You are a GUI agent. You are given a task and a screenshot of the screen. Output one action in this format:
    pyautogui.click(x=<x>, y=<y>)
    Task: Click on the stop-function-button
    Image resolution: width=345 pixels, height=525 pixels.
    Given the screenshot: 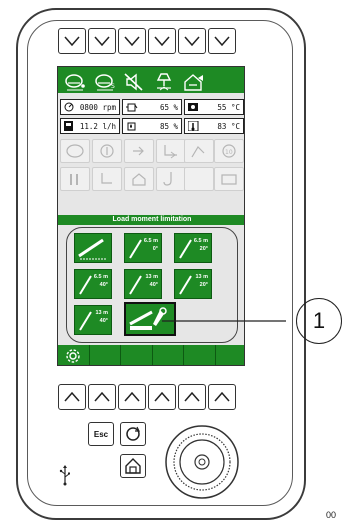 What is the action you would take?
    pyautogui.click(x=139, y=179)
    